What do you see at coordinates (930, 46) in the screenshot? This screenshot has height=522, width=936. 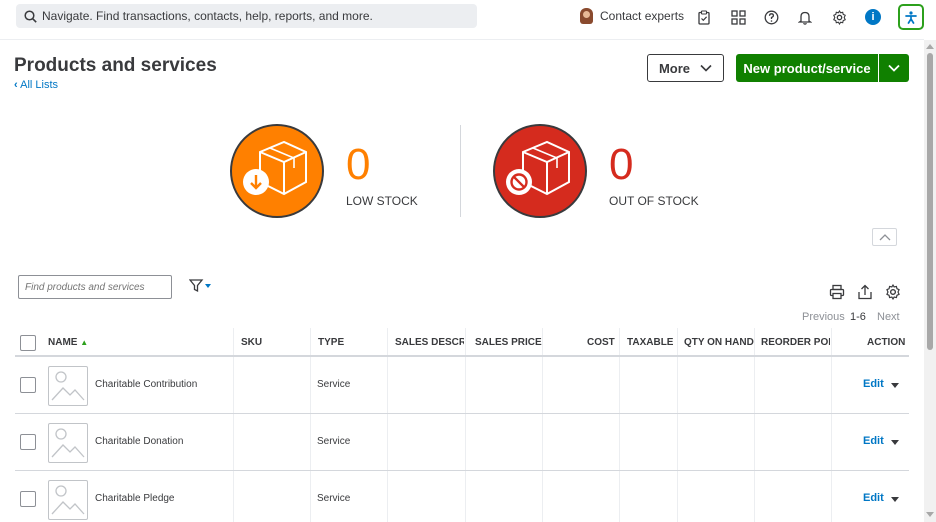 I see `scroll-up-arrow-icon` at bounding box center [930, 46].